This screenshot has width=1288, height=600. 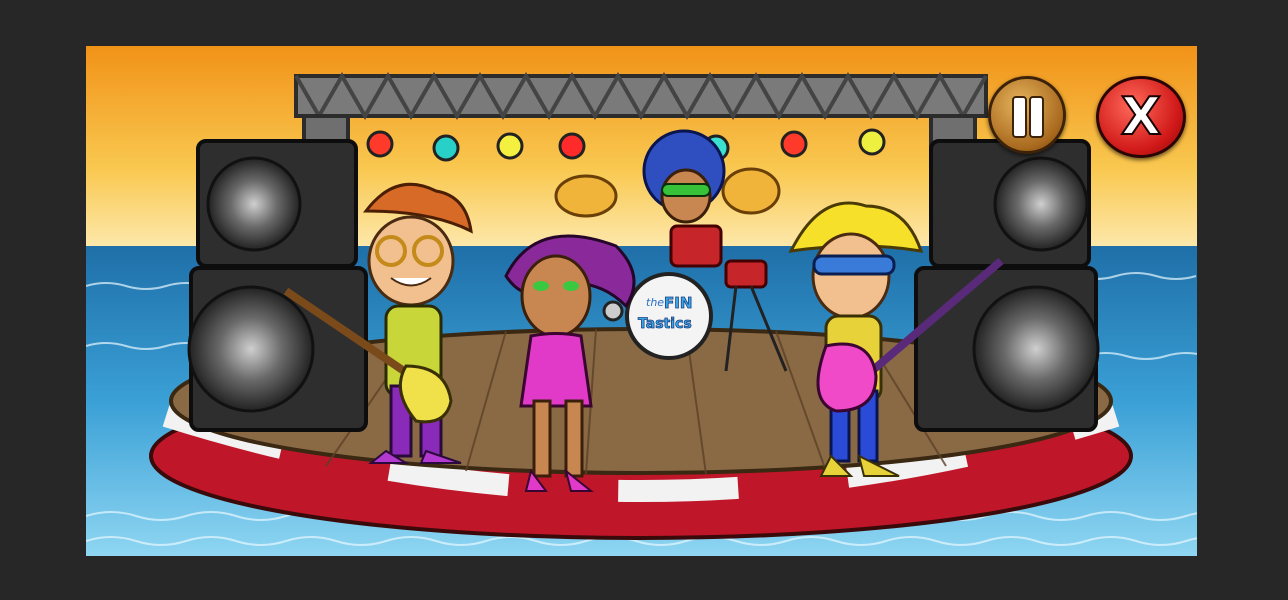 I want to click on close-icon: X, so click(x=1141, y=117).